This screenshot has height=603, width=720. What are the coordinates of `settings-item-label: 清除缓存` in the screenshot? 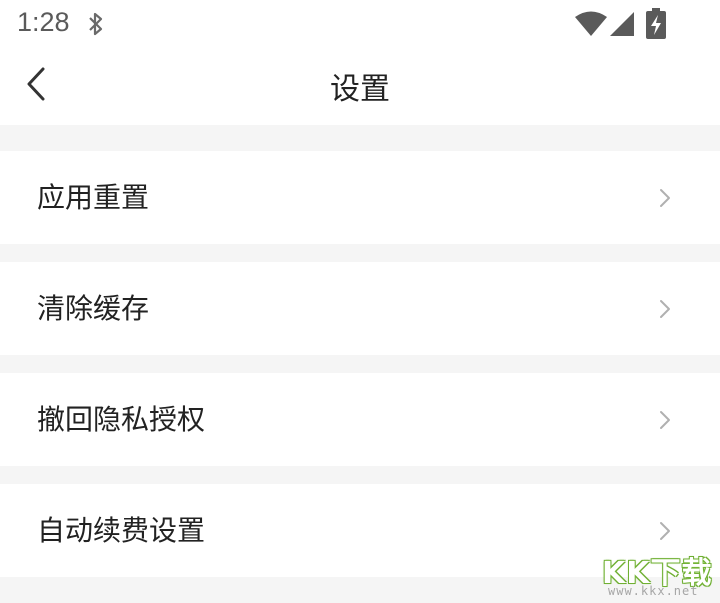 It's located at (93, 308).